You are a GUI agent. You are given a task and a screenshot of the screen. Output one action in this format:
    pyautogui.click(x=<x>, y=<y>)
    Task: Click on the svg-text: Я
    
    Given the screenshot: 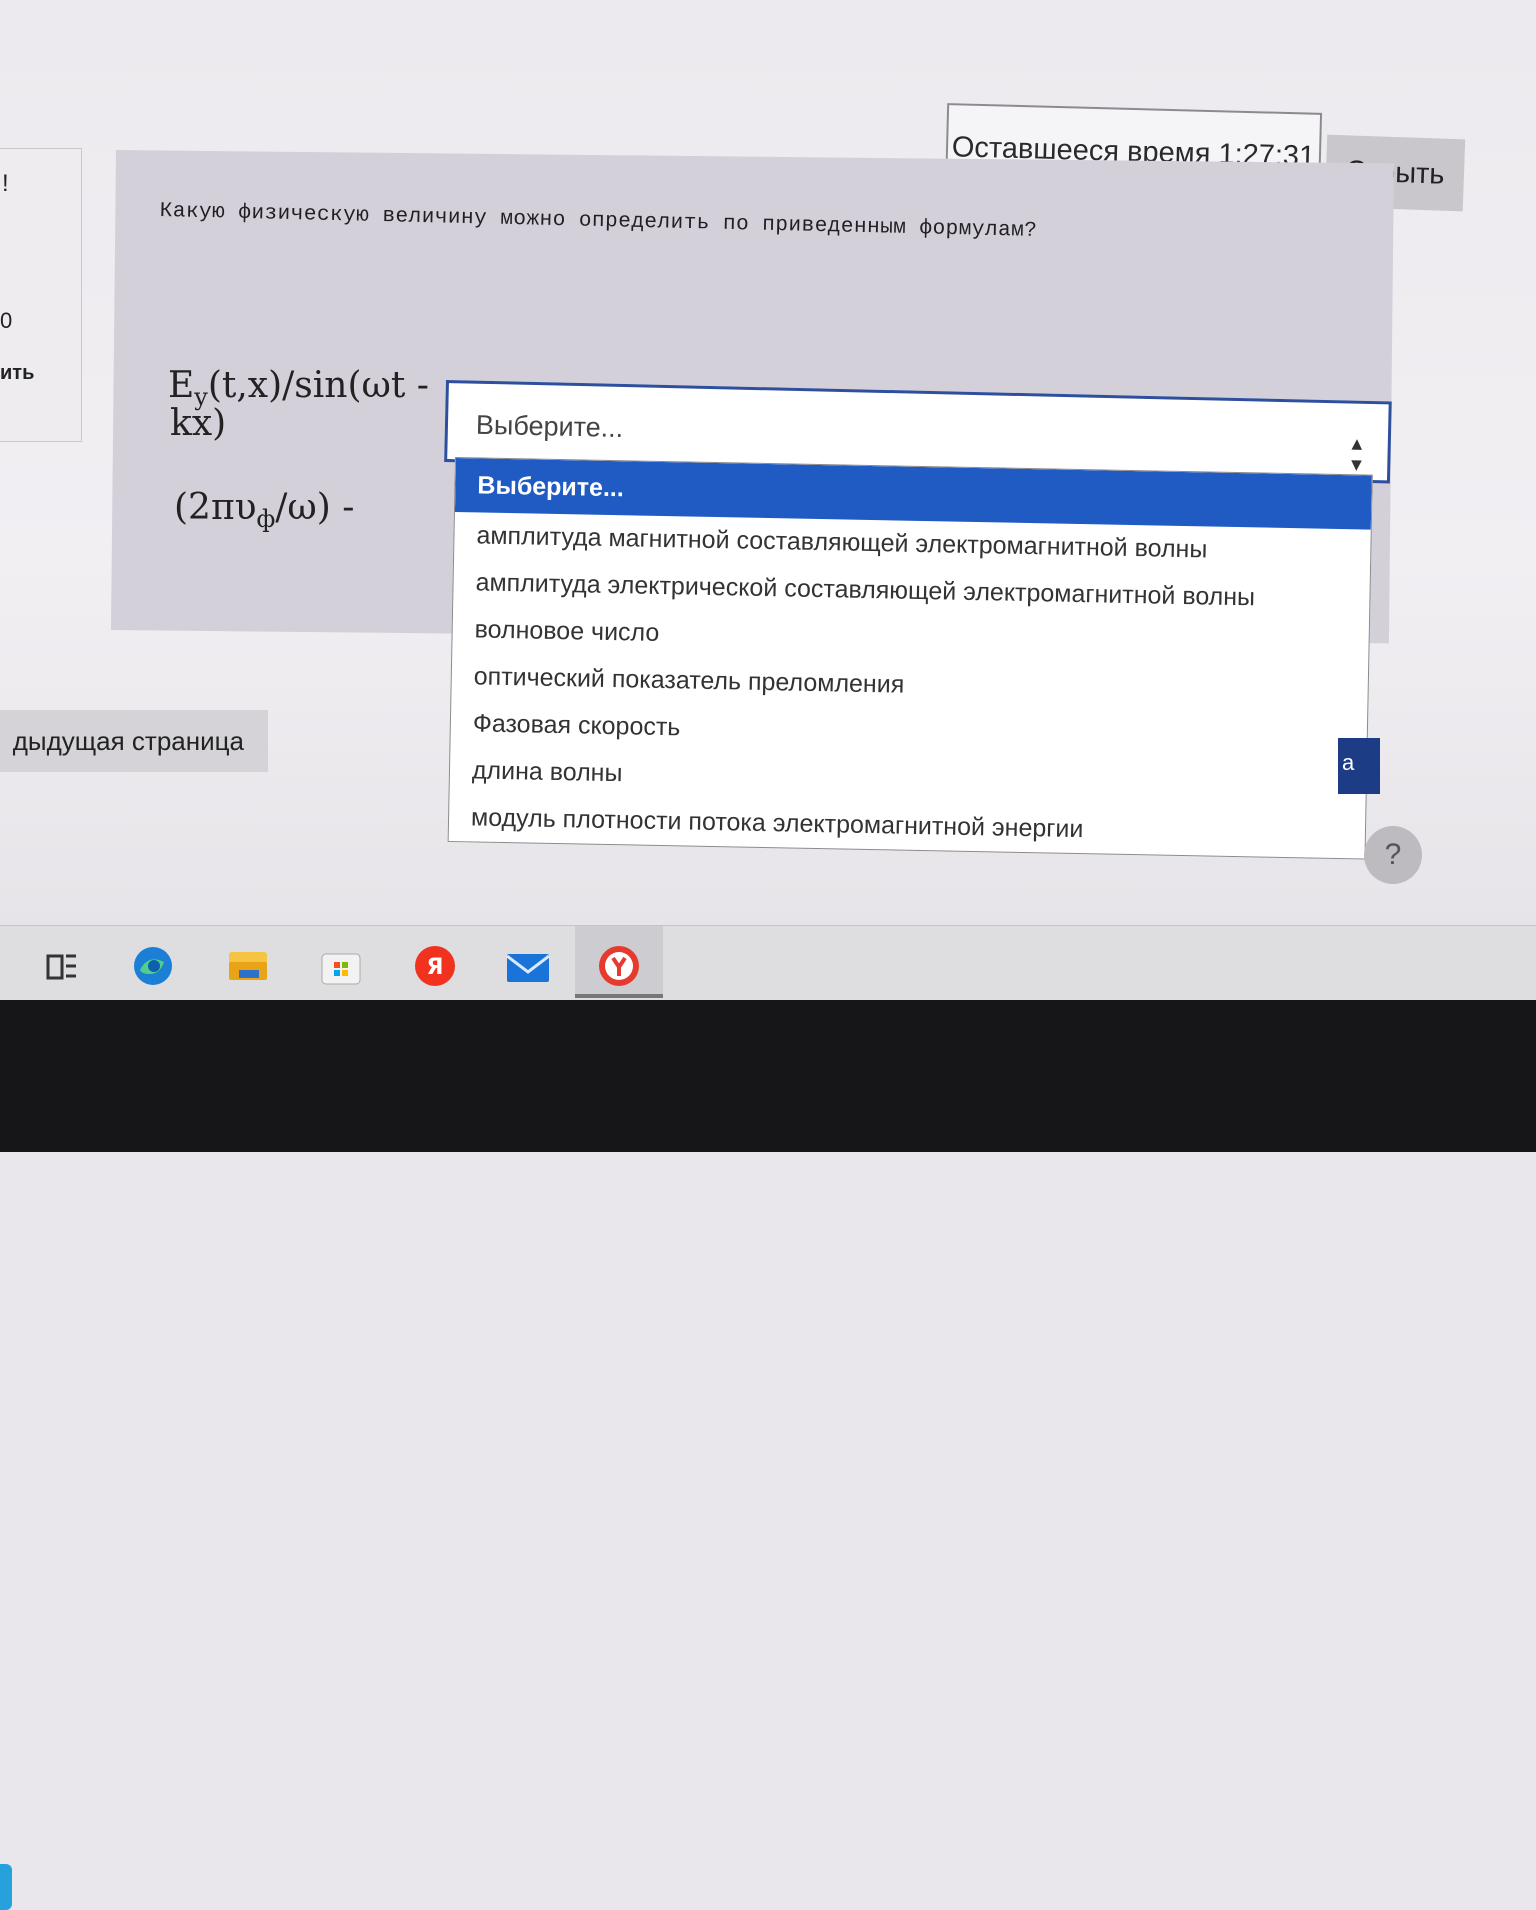 What is the action you would take?
    pyautogui.click(x=435, y=967)
    